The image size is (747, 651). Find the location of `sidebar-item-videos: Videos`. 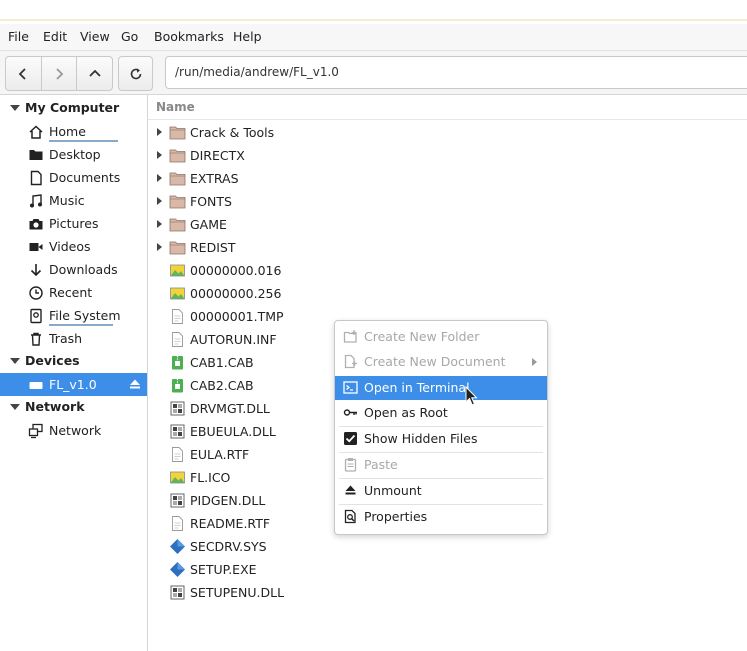

sidebar-item-videos: Videos is located at coordinates (73, 246).